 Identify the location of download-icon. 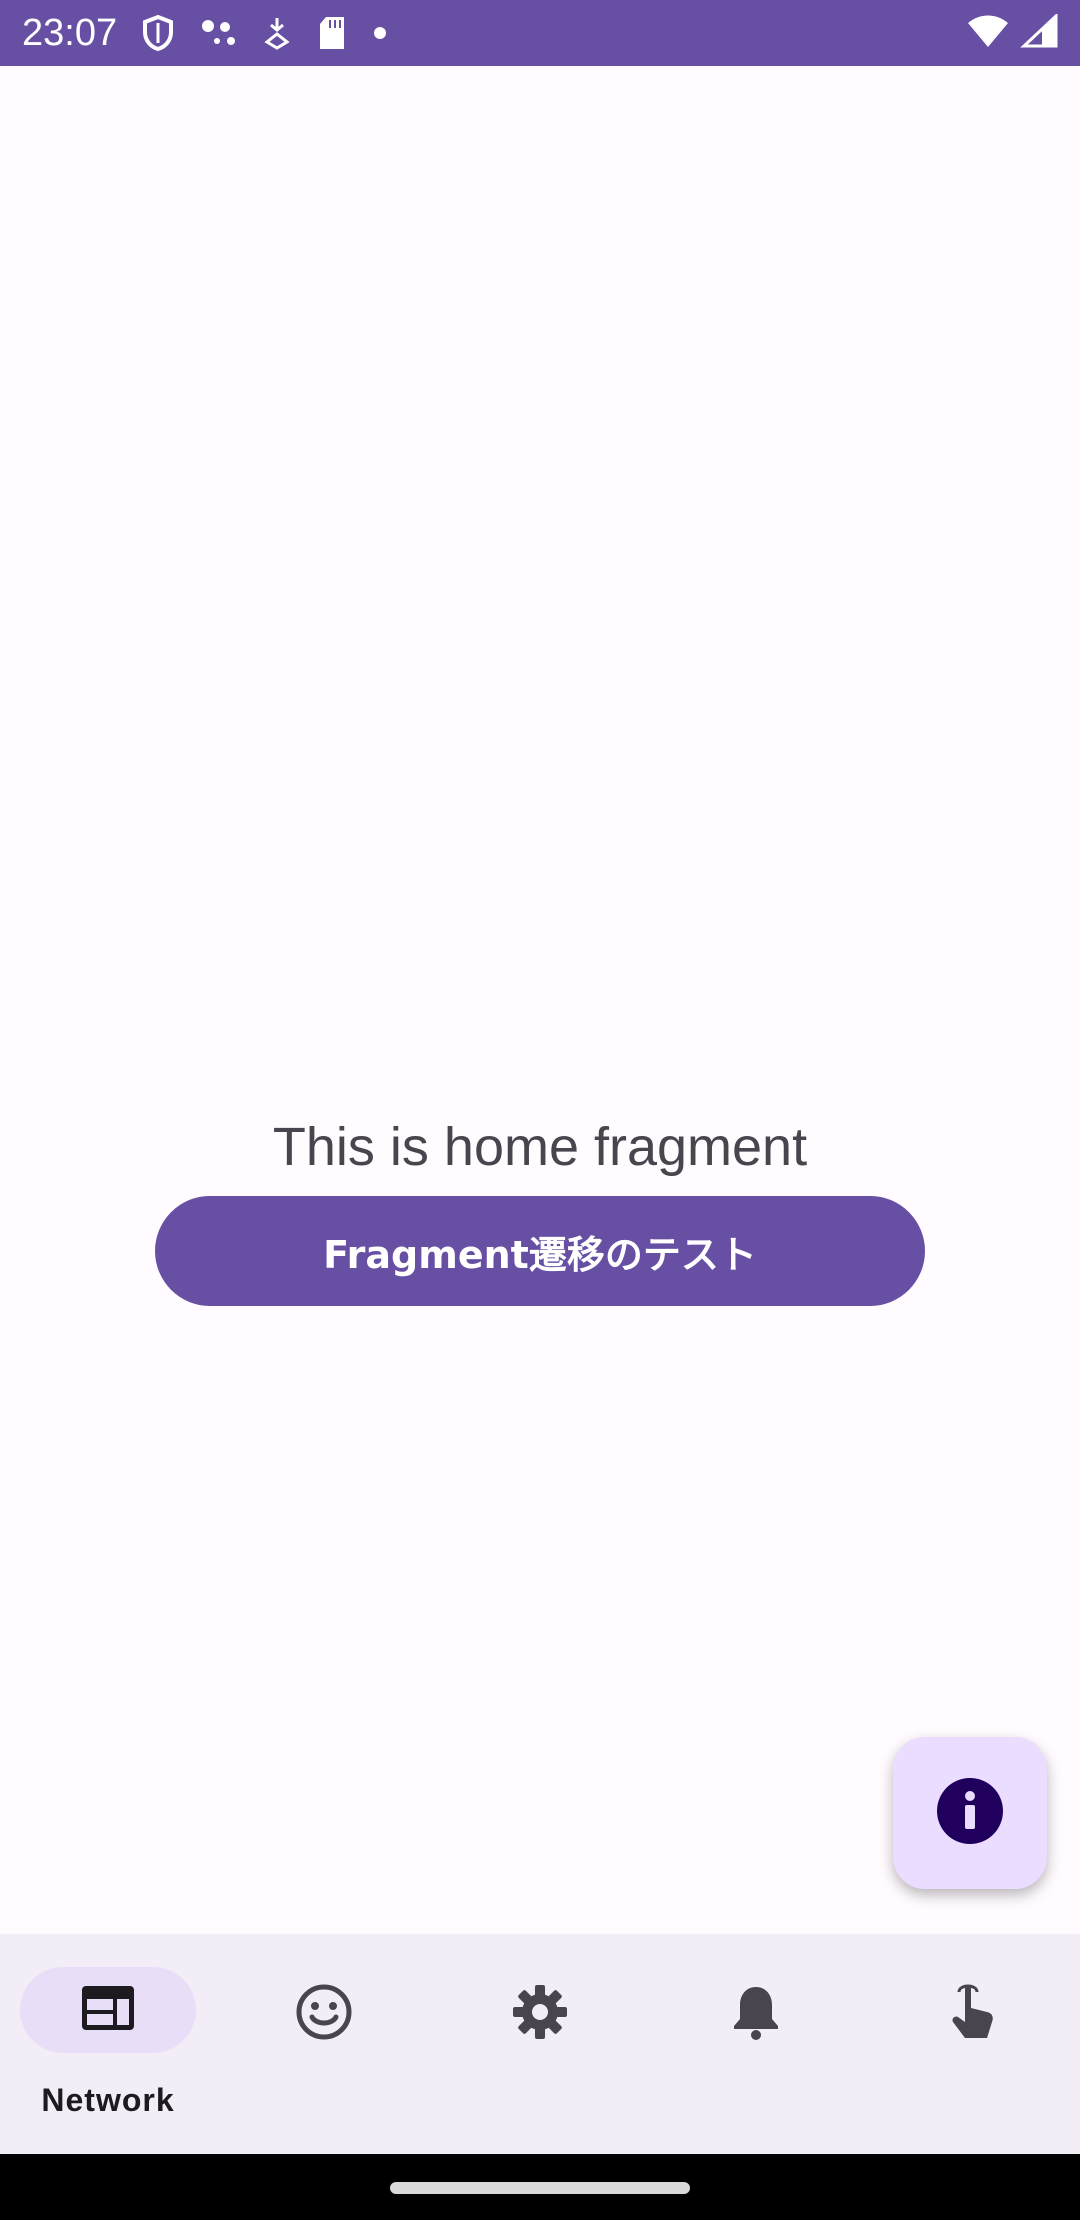
(277, 33).